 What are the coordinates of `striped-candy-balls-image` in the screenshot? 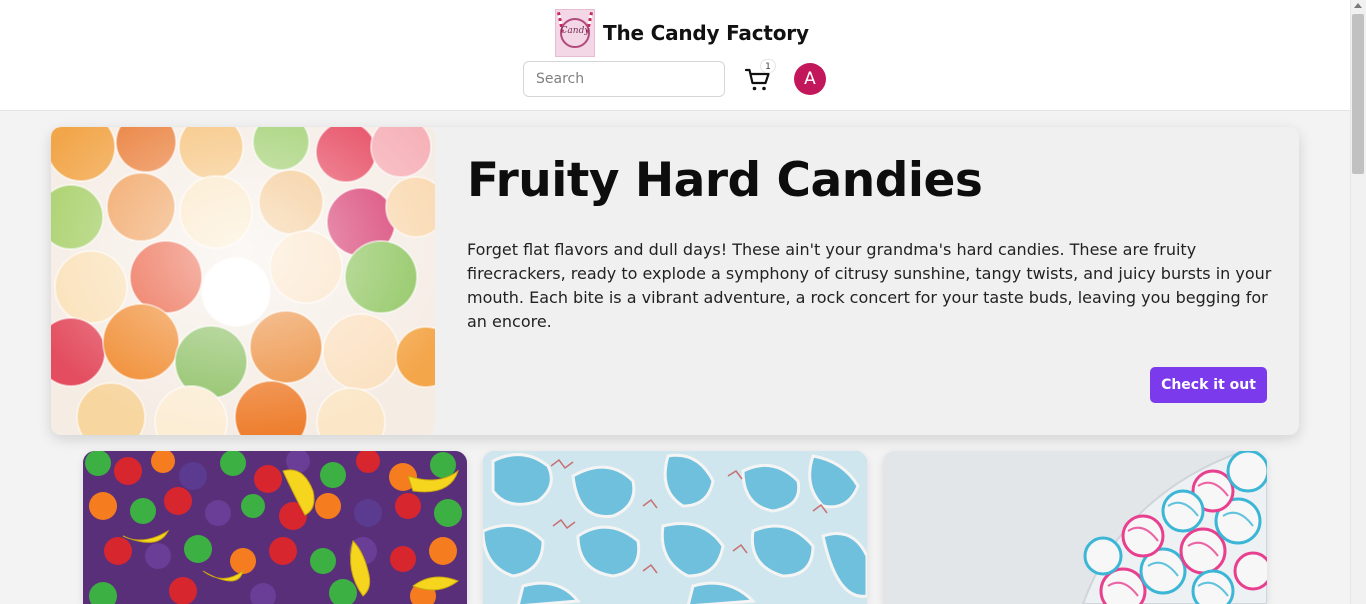 It's located at (1075, 527).